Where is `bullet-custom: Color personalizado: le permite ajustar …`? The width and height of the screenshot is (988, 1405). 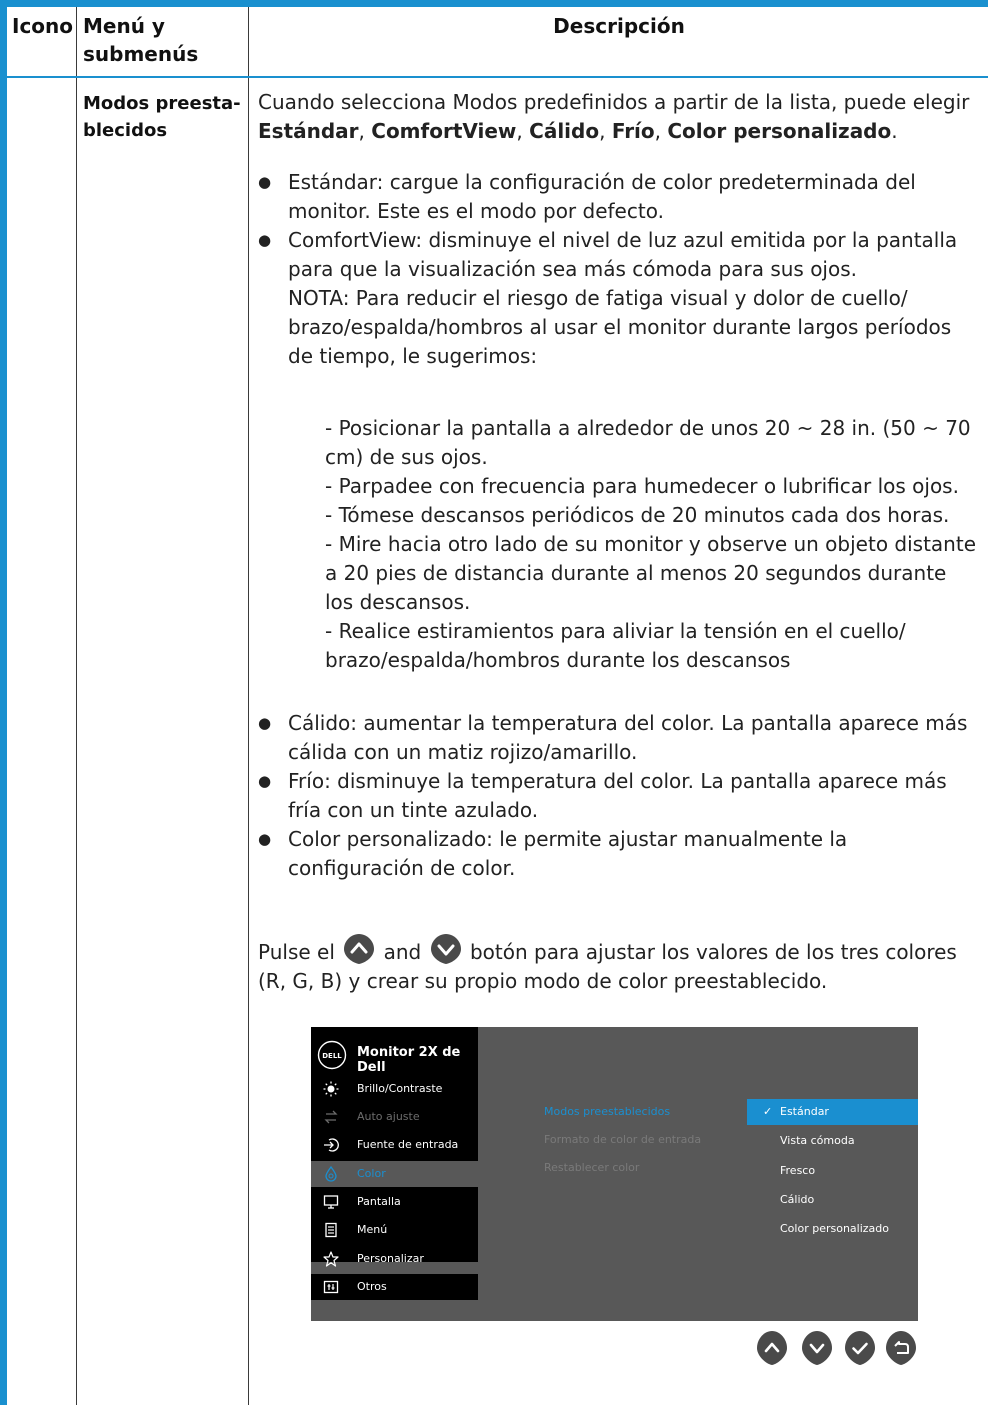
bullet-custom: Color personalizado: le permite ajustar … is located at coordinates (618, 854).